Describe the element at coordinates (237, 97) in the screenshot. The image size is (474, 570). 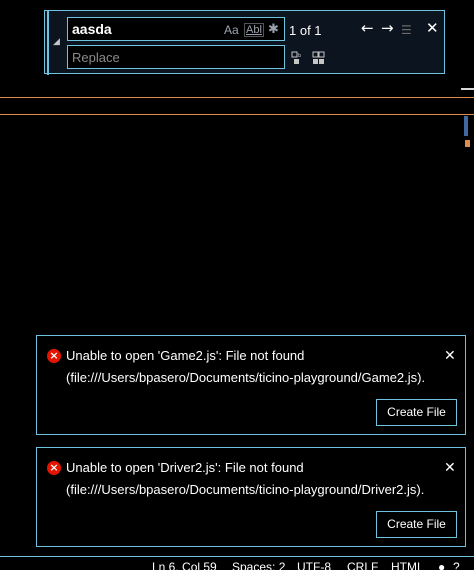
I see `highlight-line-top` at that location.